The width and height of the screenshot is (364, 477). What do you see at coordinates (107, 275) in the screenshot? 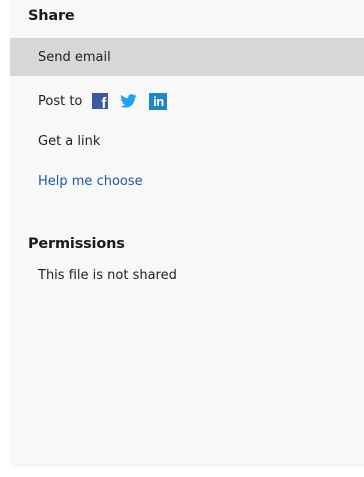
I see `permissions-status: This file is not shared` at bounding box center [107, 275].